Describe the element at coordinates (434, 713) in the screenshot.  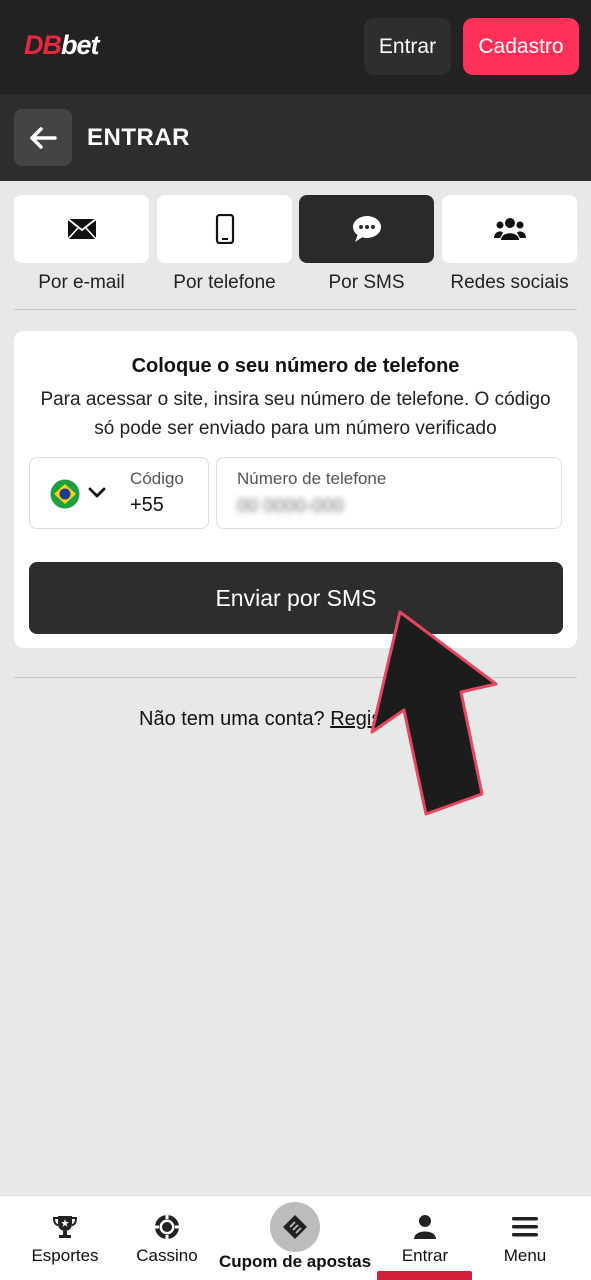
I see `pointer-arrow-icon` at that location.